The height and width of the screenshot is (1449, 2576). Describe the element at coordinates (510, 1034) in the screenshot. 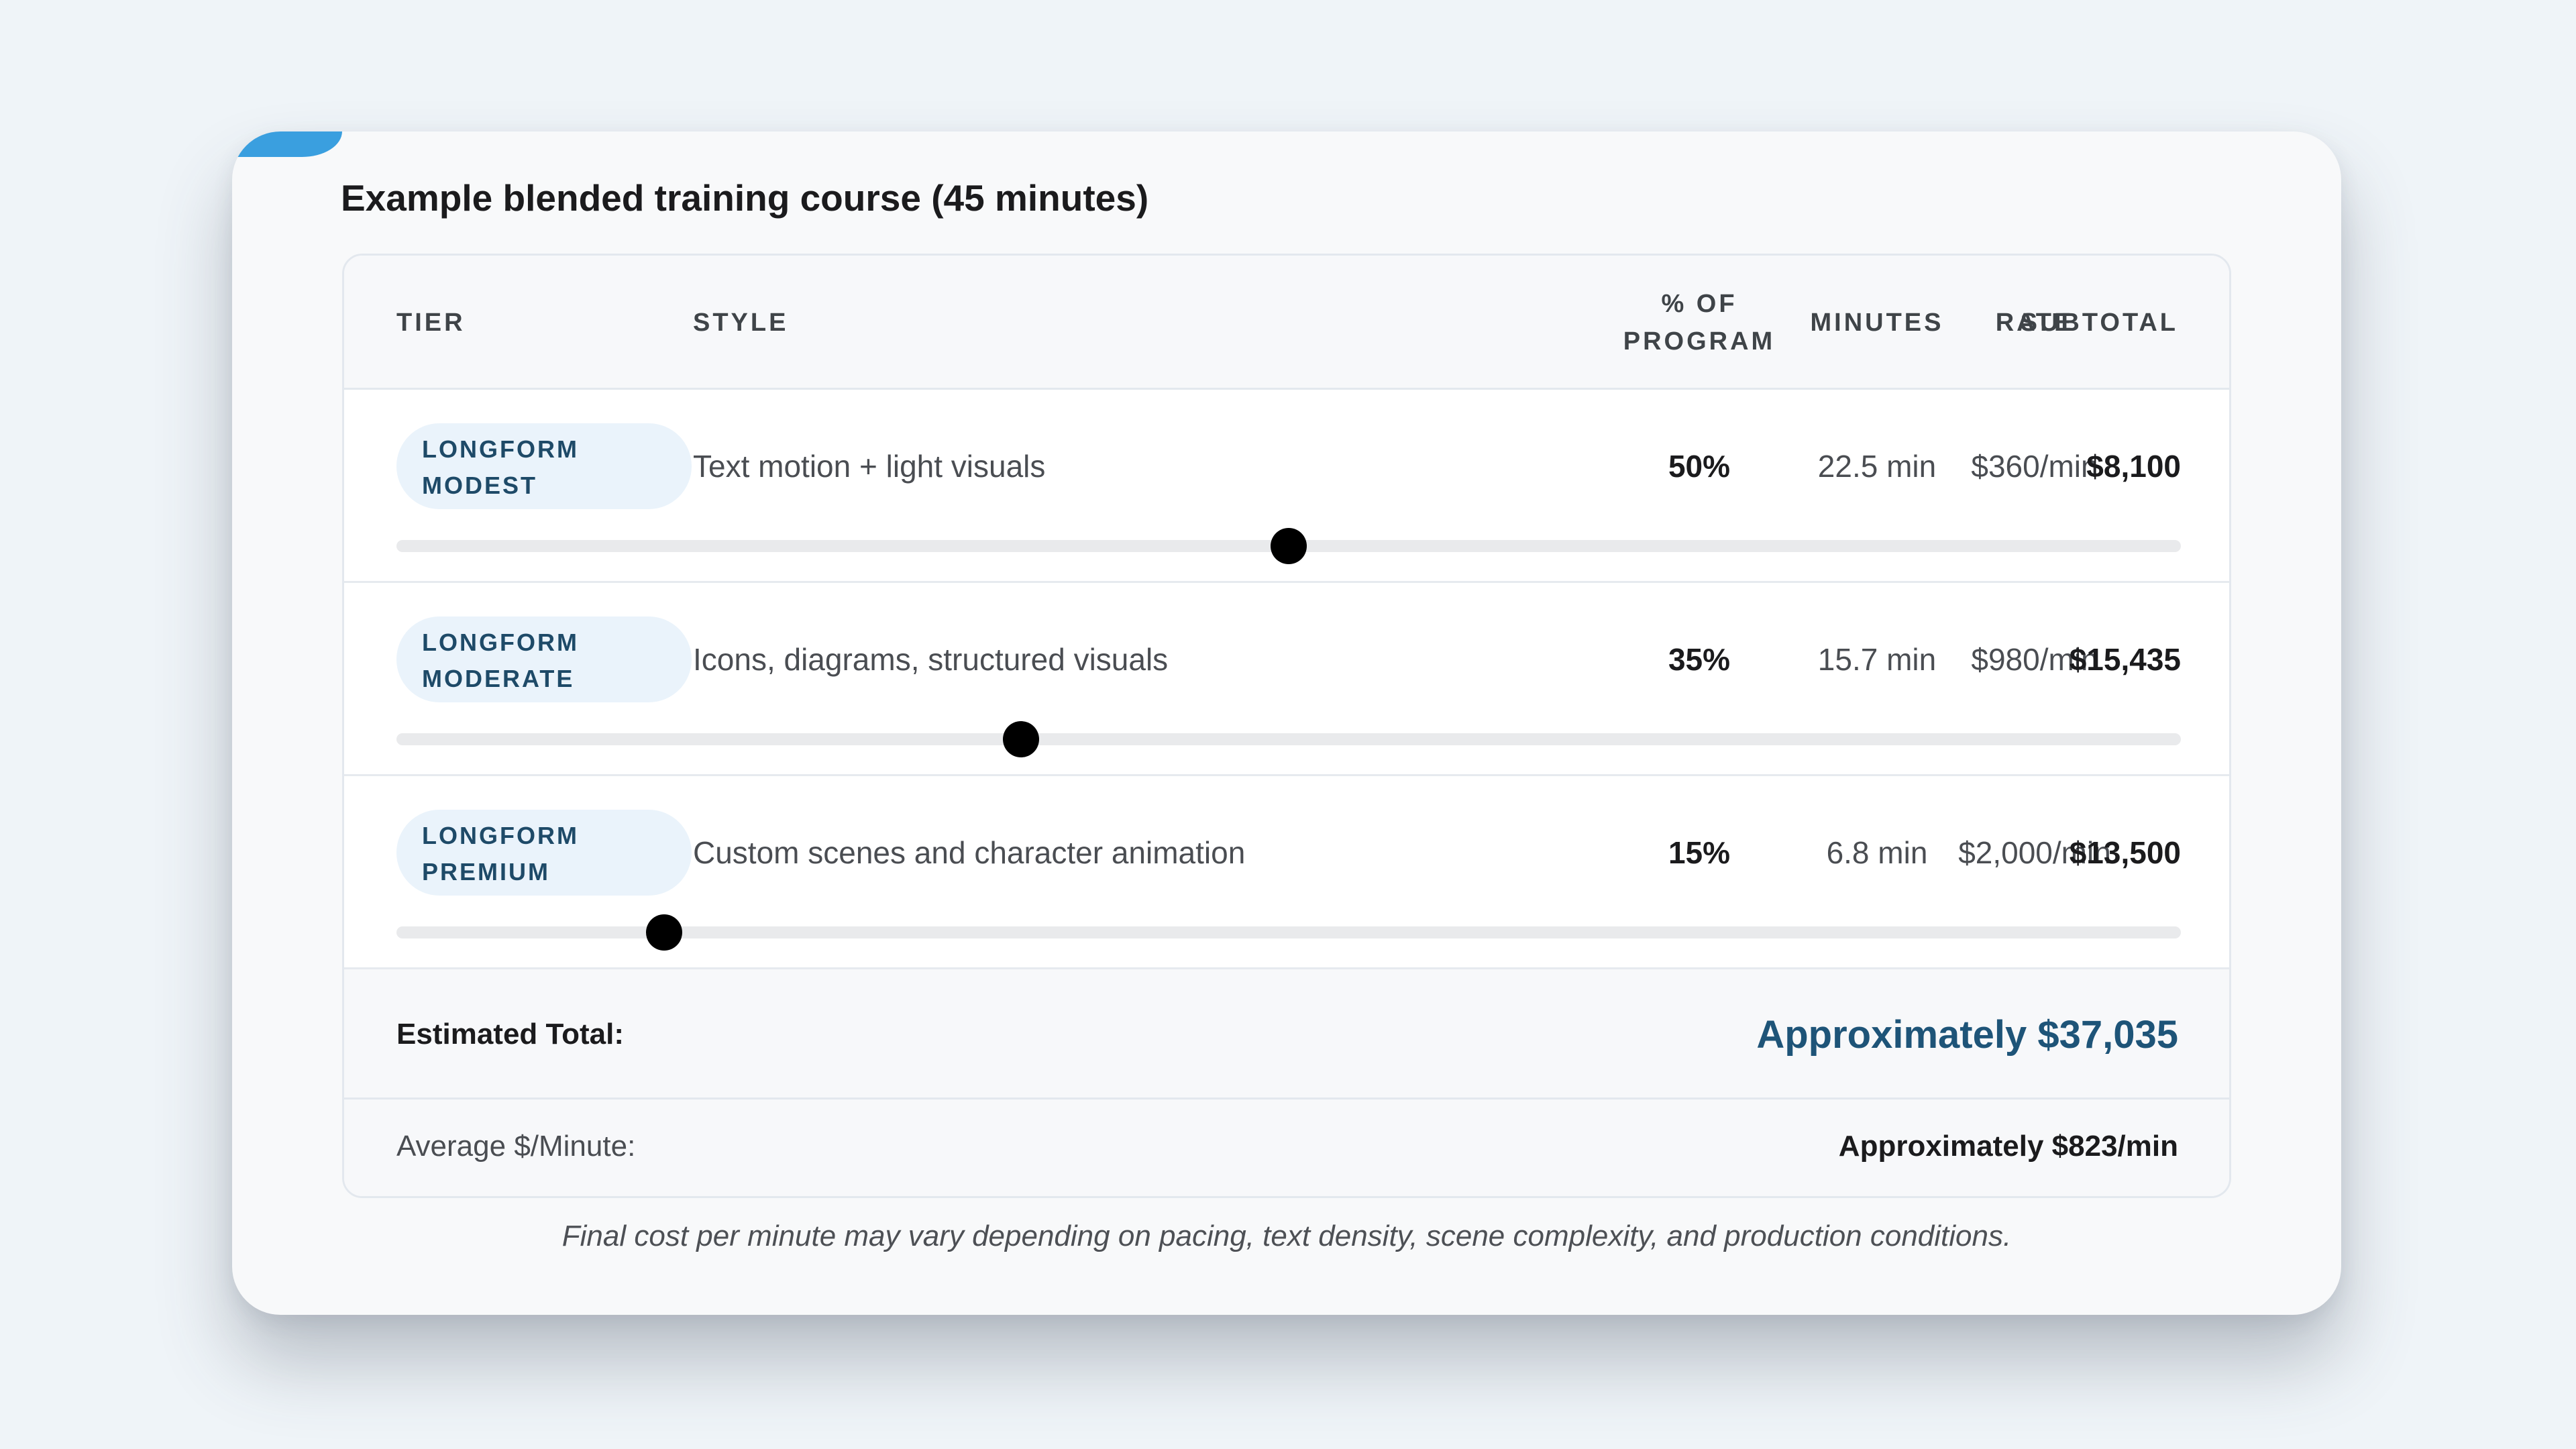

I see `total-label: Estimated Total:` at that location.